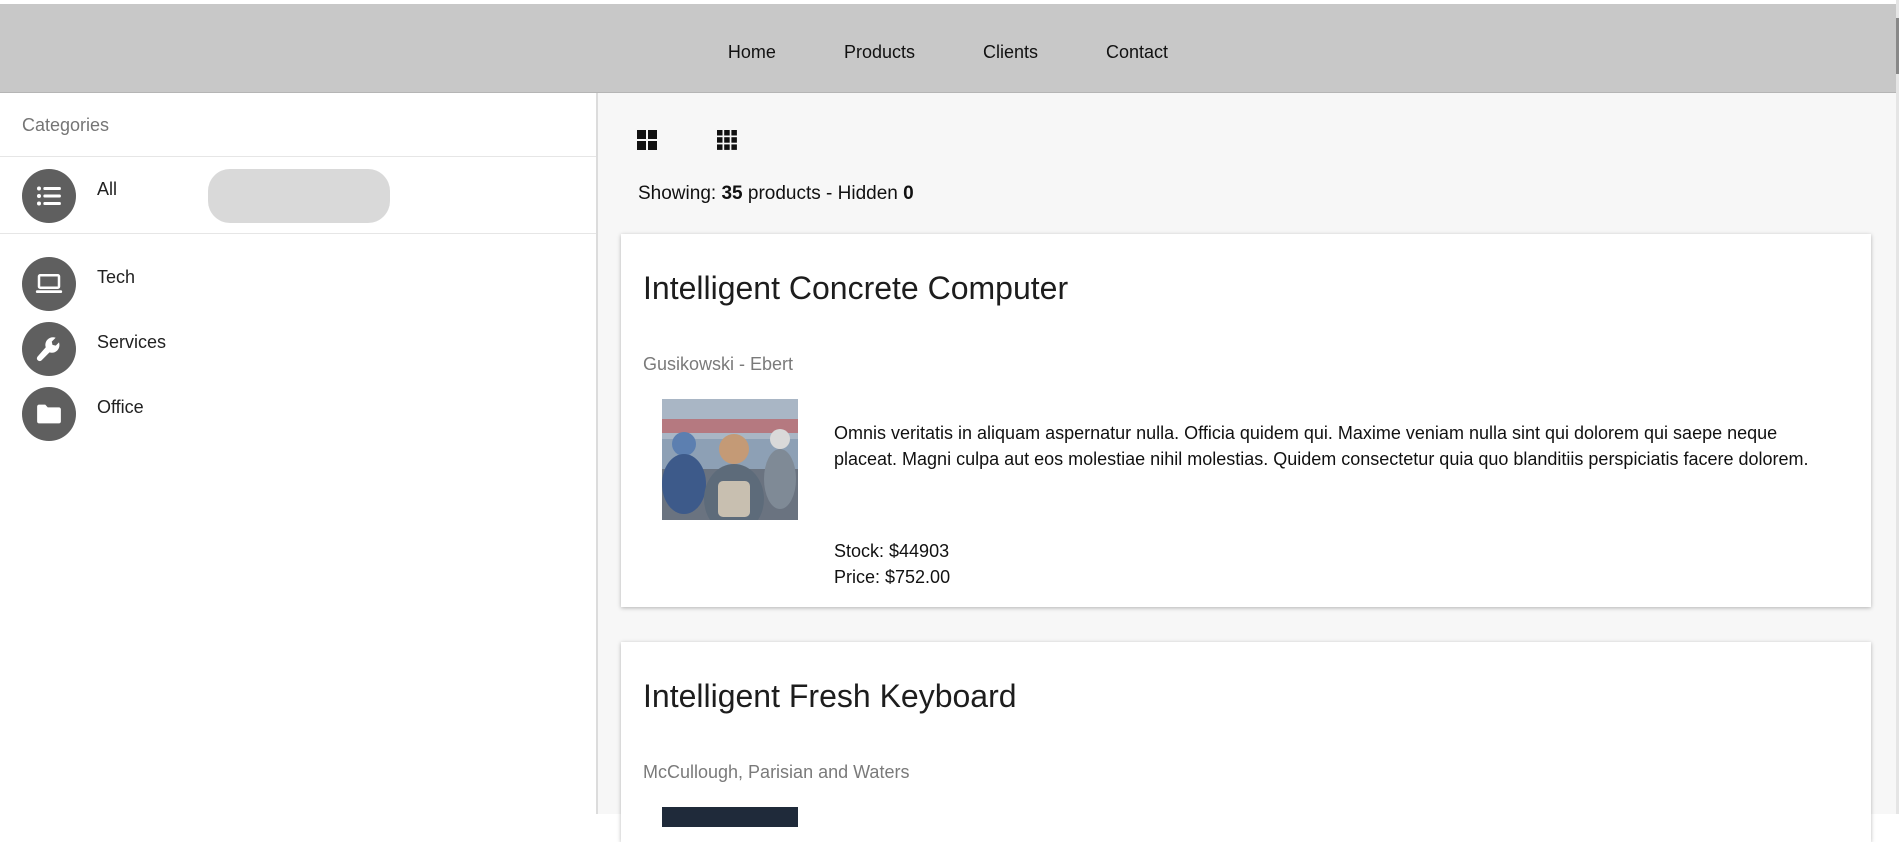 Image resolution: width=1899 pixels, height=842 pixels. What do you see at coordinates (49, 284) in the screenshot?
I see `laptop-icon` at bounding box center [49, 284].